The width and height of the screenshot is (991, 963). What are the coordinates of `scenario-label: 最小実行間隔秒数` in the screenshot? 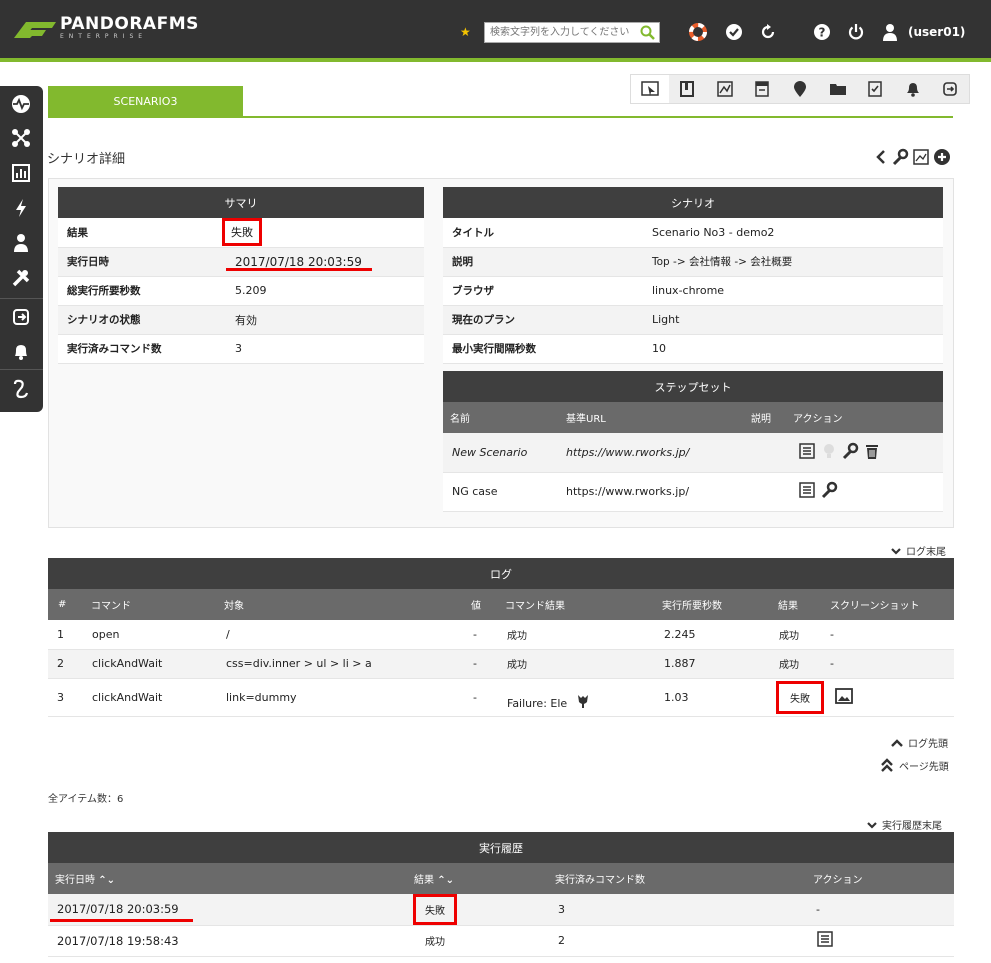 It's located at (543, 349).